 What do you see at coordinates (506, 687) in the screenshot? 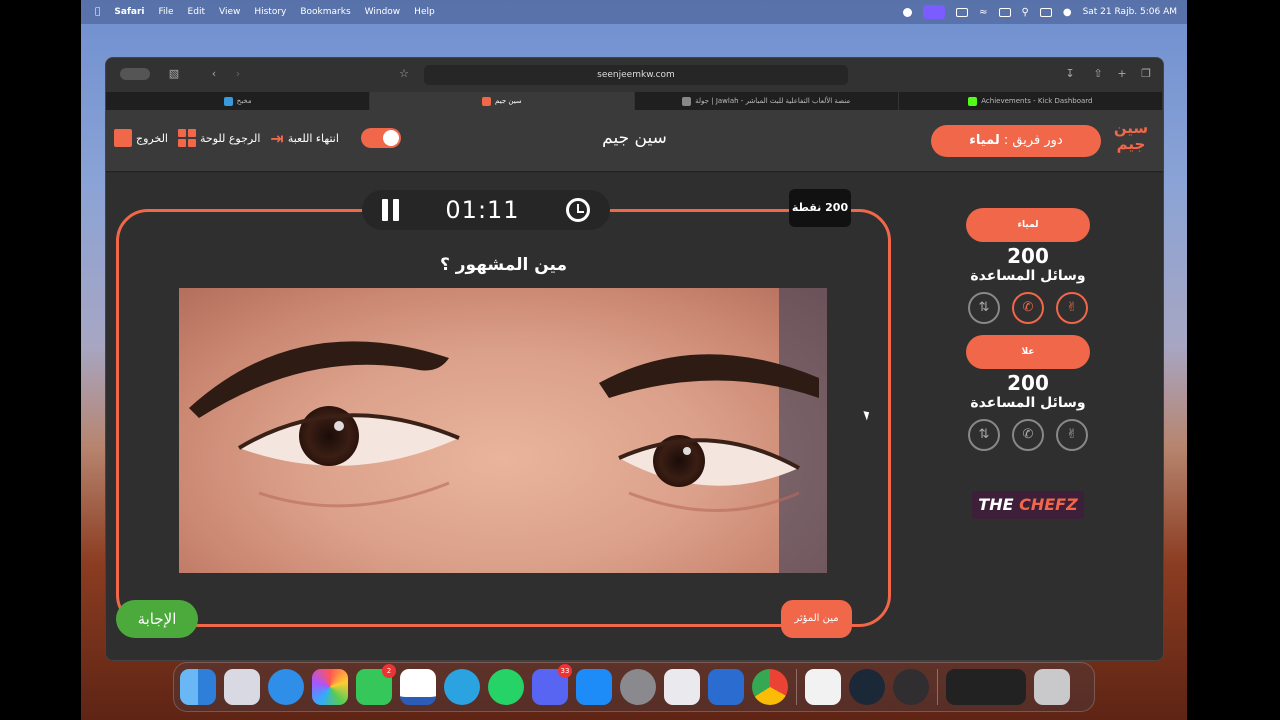
I see `whatsapp-icon` at bounding box center [506, 687].